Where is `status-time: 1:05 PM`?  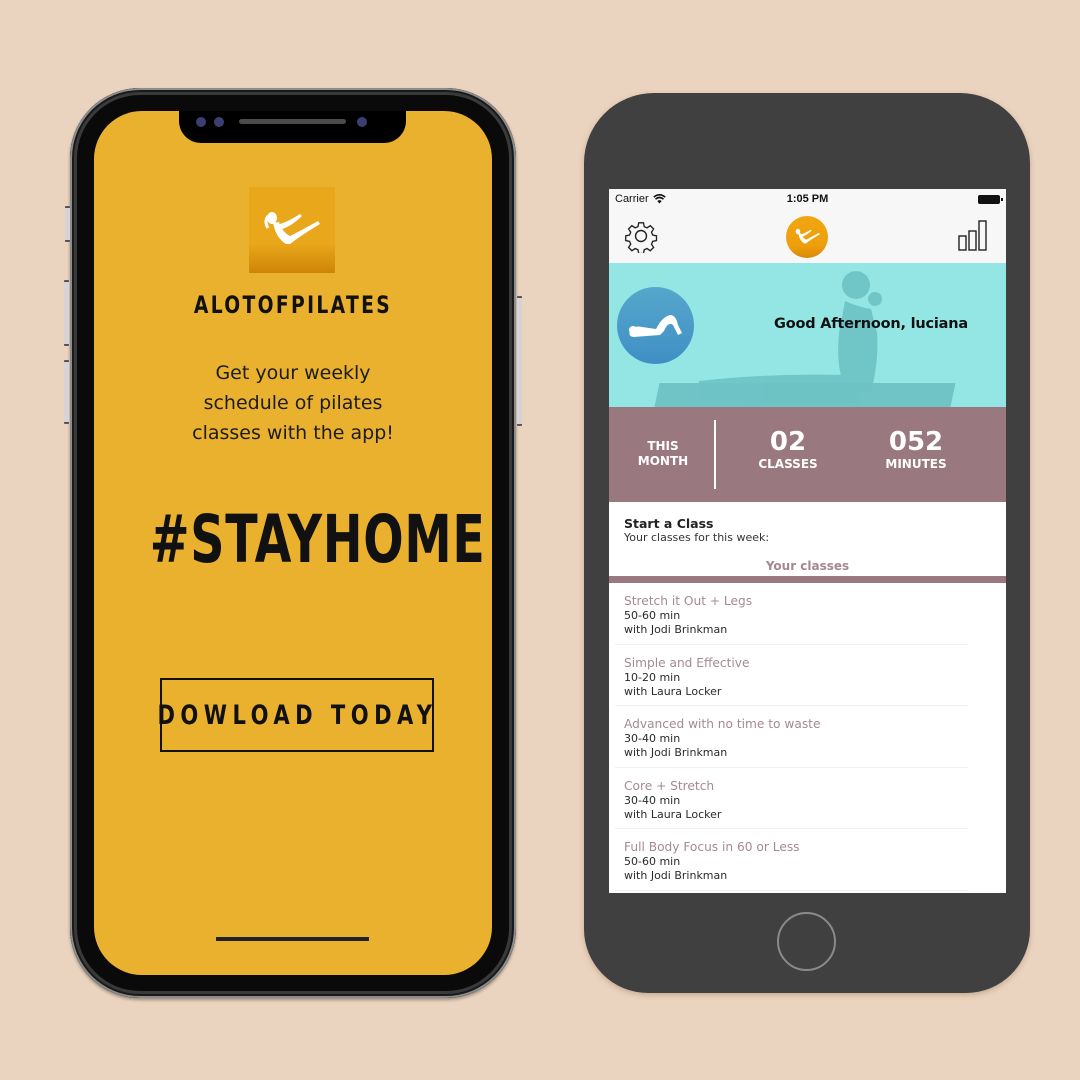
status-time: 1:05 PM is located at coordinates (807, 199).